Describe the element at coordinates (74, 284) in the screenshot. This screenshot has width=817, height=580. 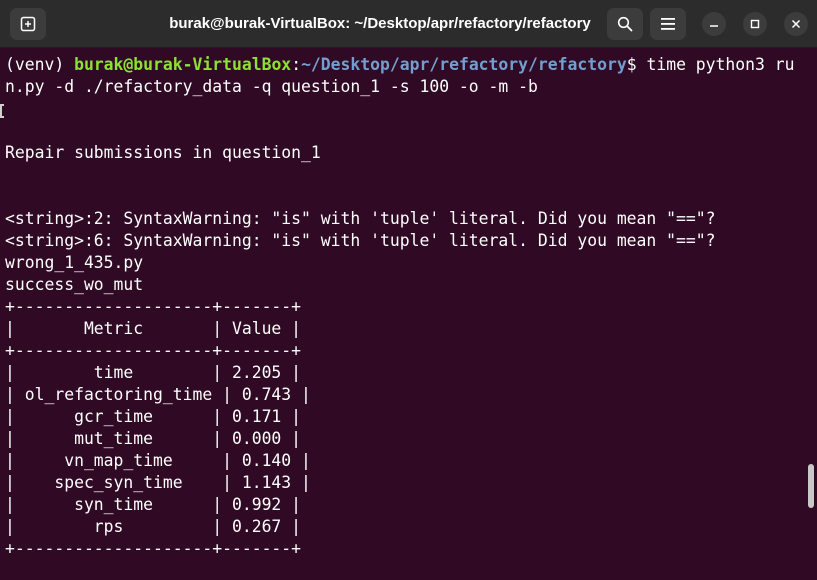
I see `output-line: success_wo_mut` at that location.